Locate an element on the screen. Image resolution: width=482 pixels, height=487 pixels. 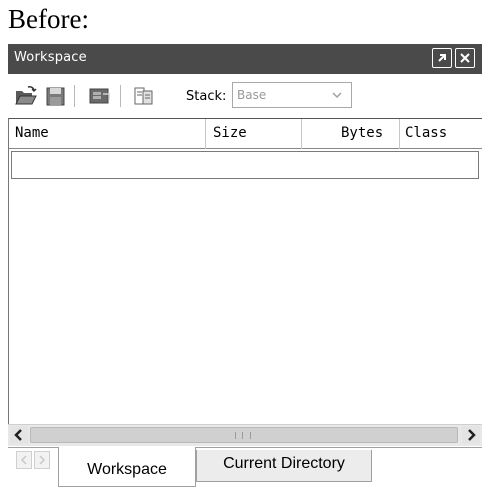
title-bar: Workspace is located at coordinates (245, 59).